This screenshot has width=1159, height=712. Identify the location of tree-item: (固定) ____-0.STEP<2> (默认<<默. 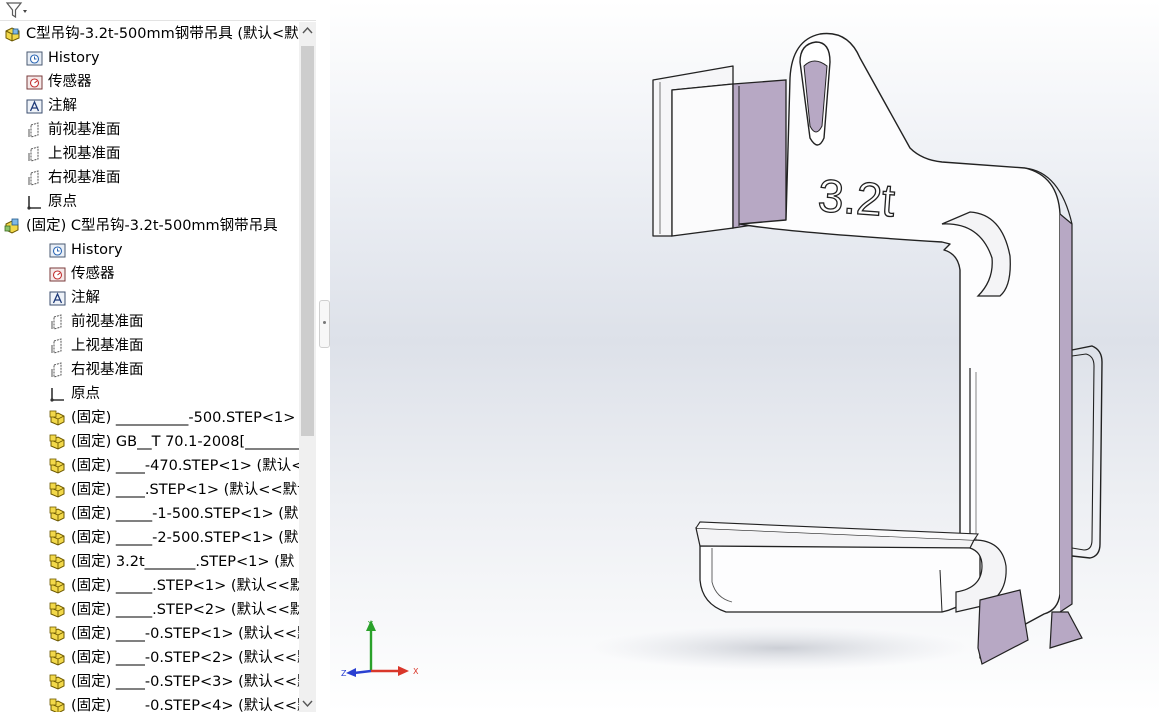
(150, 658).